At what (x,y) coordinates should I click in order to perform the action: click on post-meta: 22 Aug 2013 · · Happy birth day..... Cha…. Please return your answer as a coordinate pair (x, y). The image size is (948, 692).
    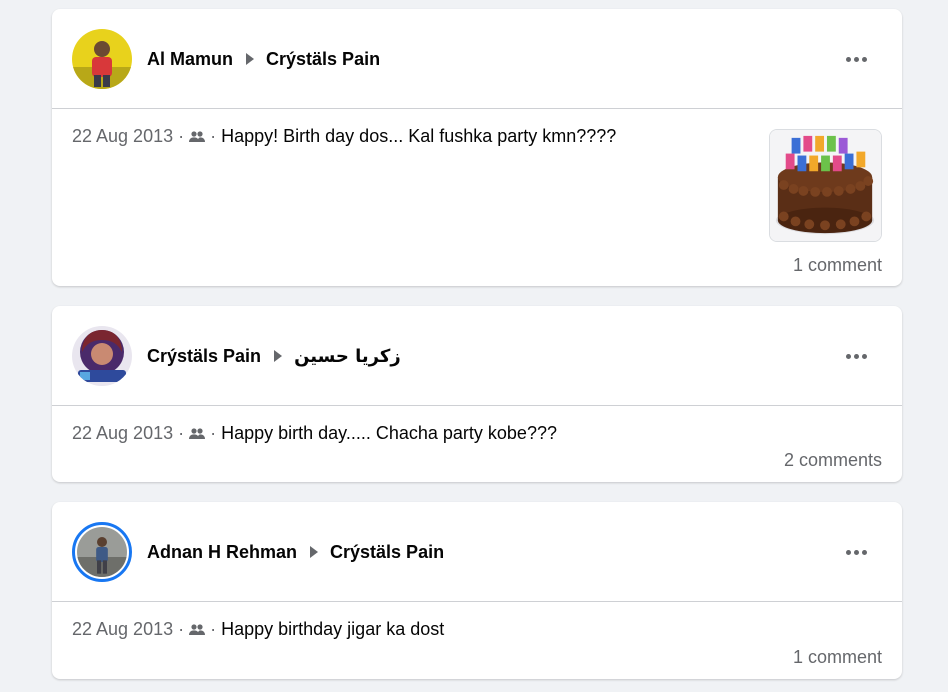
    Looking at the image, I should click on (314, 433).